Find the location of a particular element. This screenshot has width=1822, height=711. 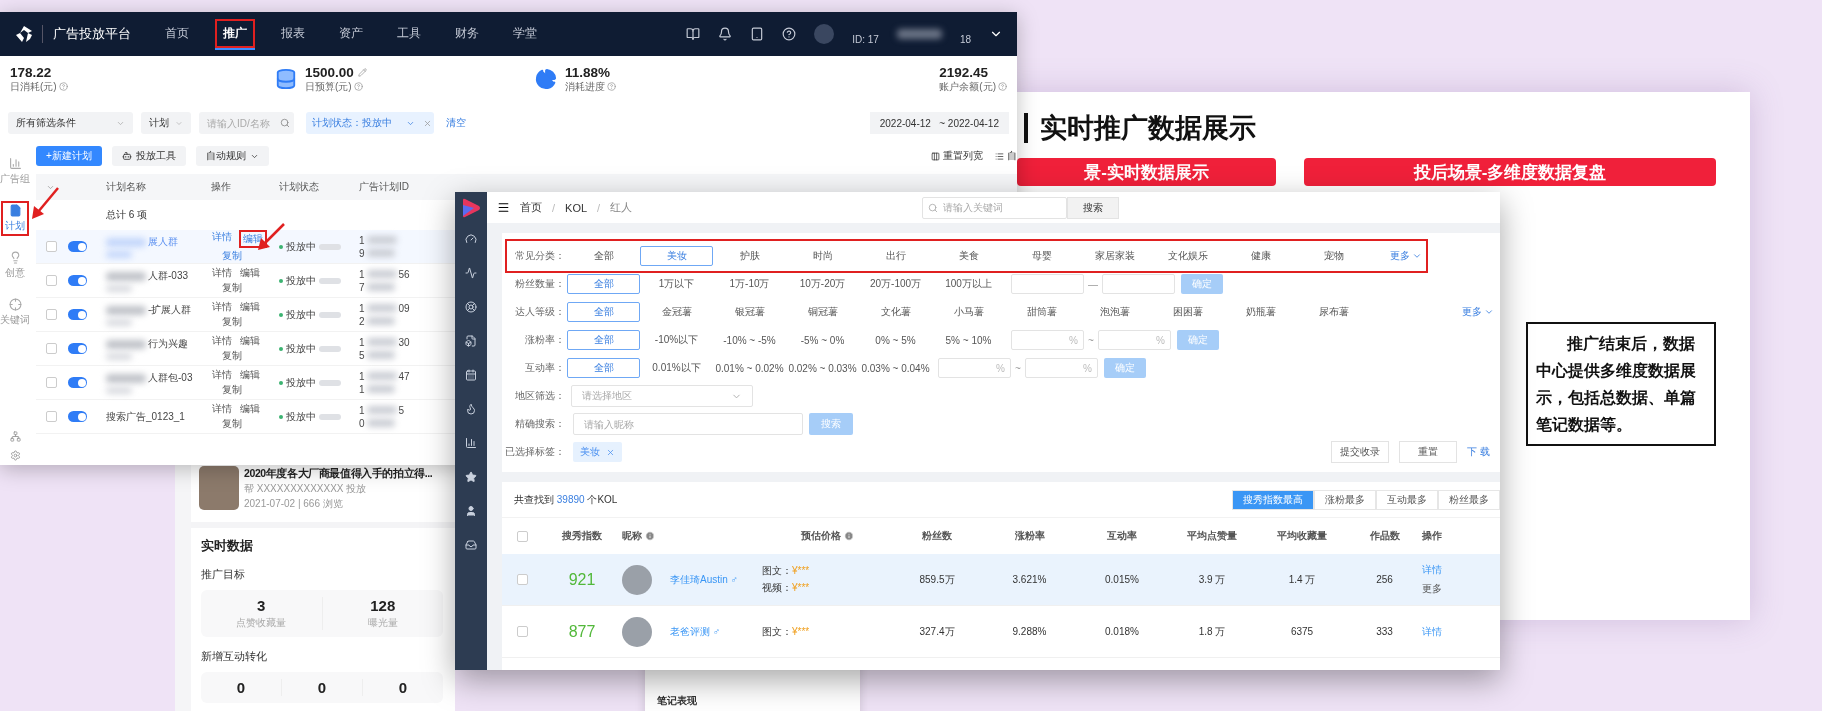

help-icon is located at coordinates (789, 34).